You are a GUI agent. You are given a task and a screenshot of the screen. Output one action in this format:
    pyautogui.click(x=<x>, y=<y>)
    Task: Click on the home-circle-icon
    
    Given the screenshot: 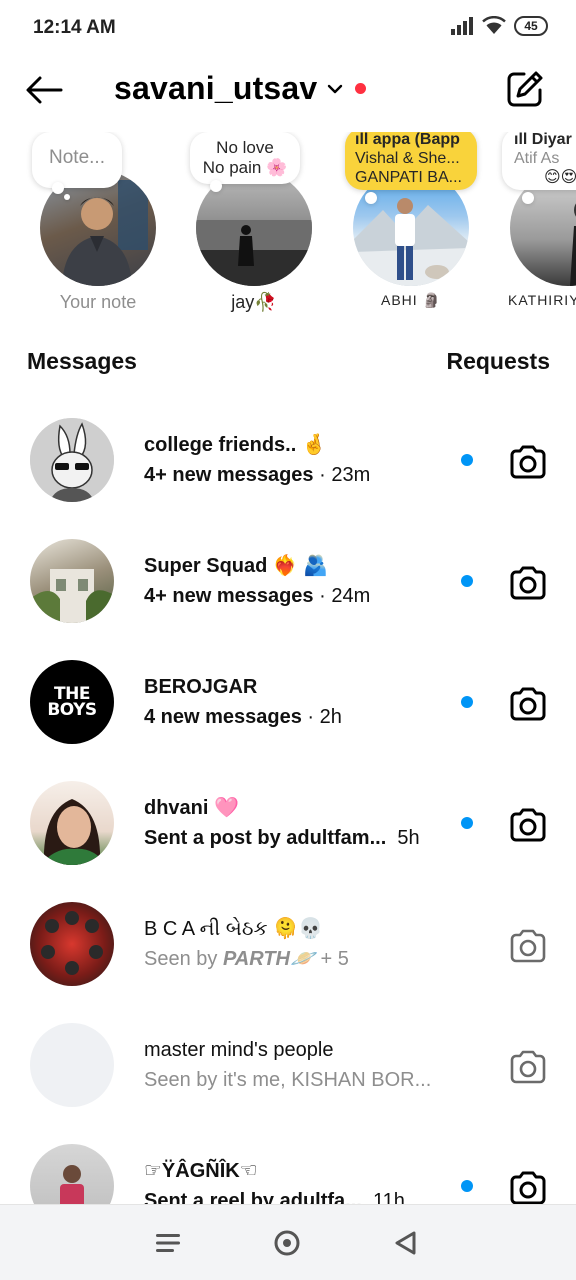 What is the action you would take?
    pyautogui.click(x=287, y=1243)
    